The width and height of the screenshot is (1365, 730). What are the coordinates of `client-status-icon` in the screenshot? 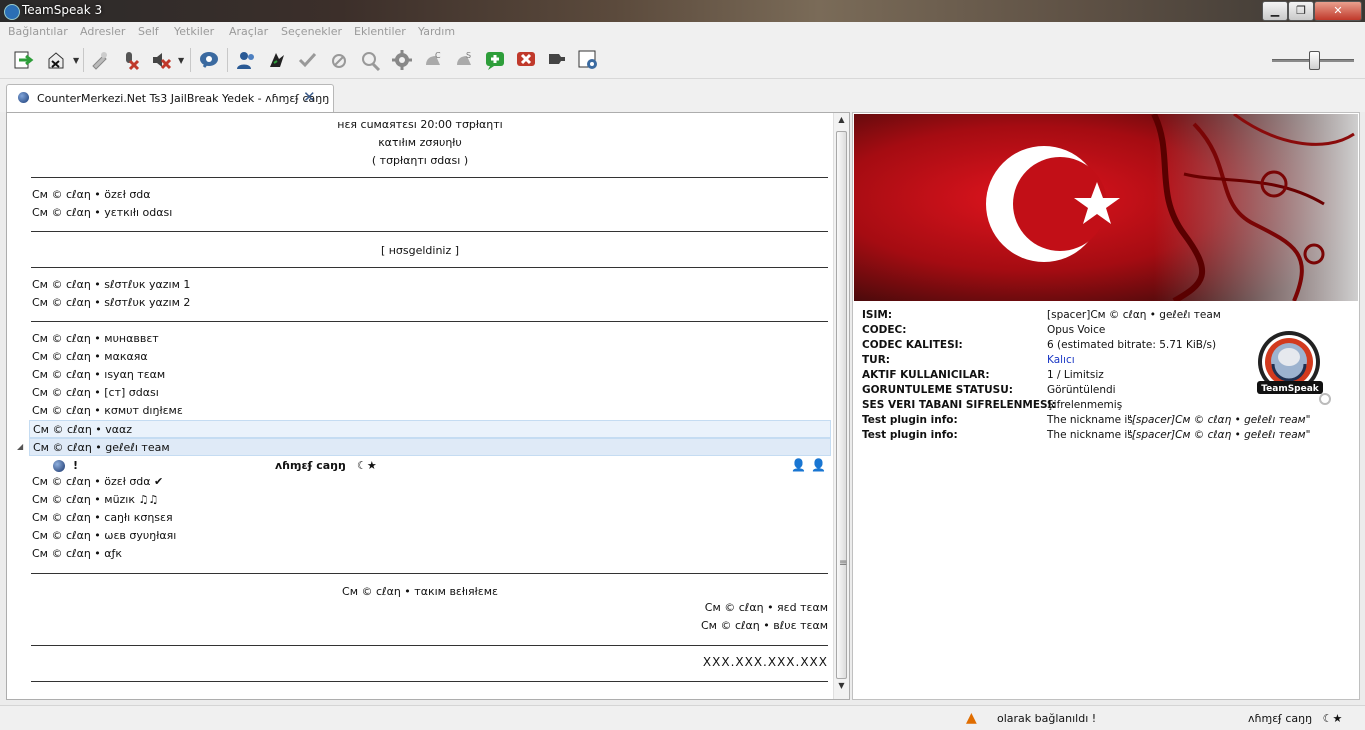 It's located at (59, 466).